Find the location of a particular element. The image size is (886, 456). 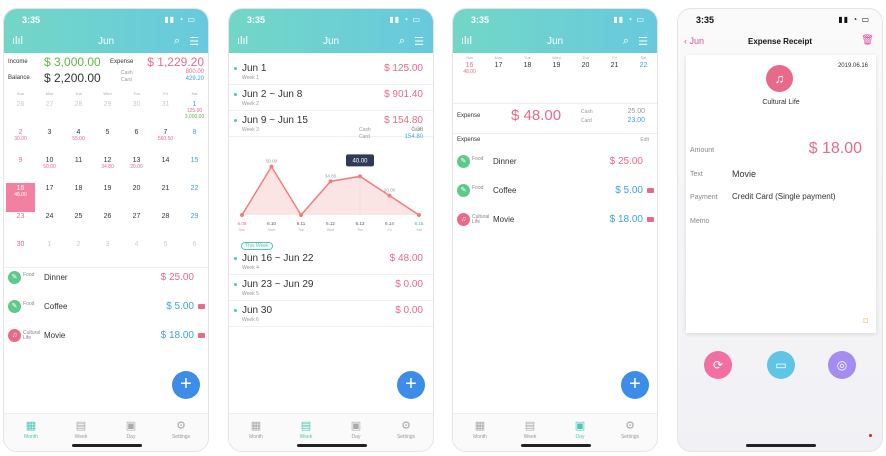

day-cell: Sat 22 is located at coordinates (643, 62).